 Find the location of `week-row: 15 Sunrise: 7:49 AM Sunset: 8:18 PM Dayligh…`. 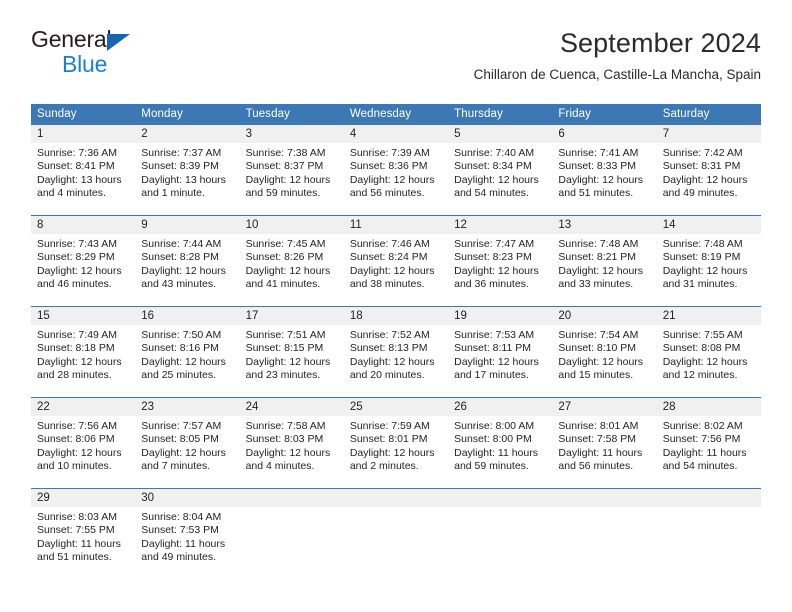

week-row: 15 Sunrise: 7:49 AM Sunset: 8:18 PM Dayligh… is located at coordinates (396, 352).